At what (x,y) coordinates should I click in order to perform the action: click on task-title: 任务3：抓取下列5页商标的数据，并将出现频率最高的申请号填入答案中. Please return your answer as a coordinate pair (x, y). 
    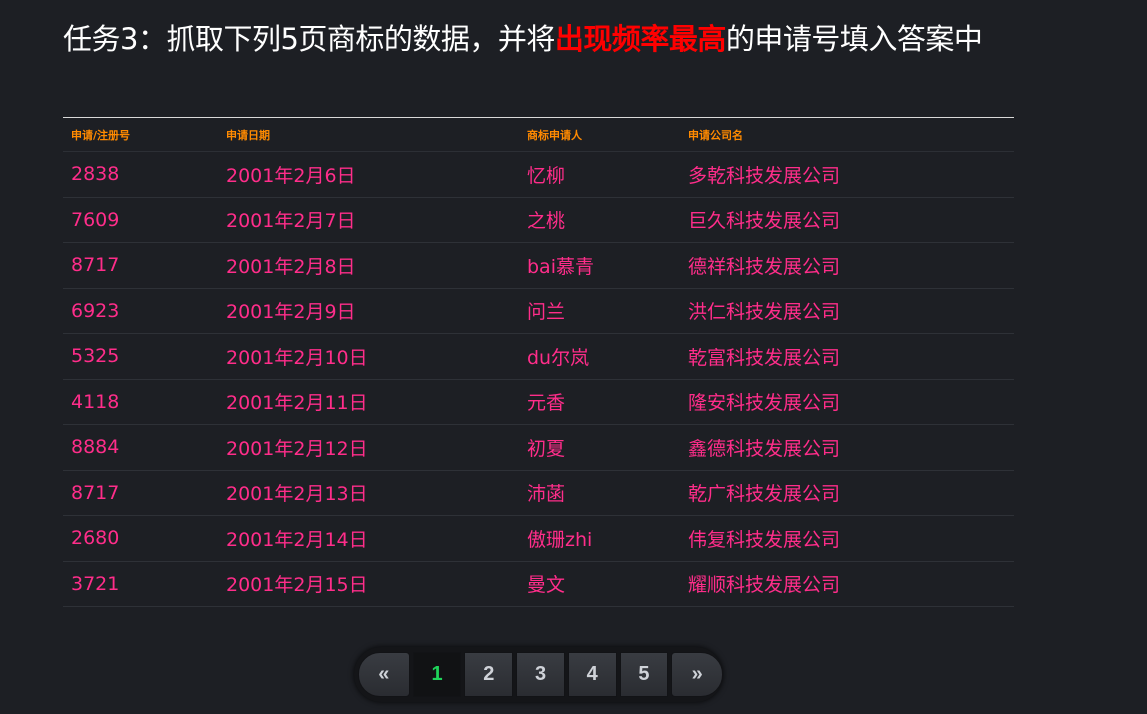
    Looking at the image, I should click on (533, 27).